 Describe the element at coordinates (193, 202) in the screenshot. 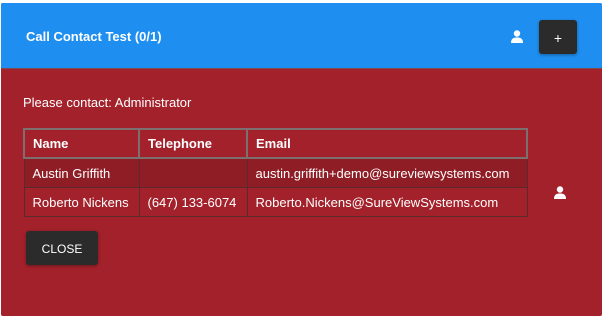

I see `cell-telephone: (647) 133-6074` at that location.